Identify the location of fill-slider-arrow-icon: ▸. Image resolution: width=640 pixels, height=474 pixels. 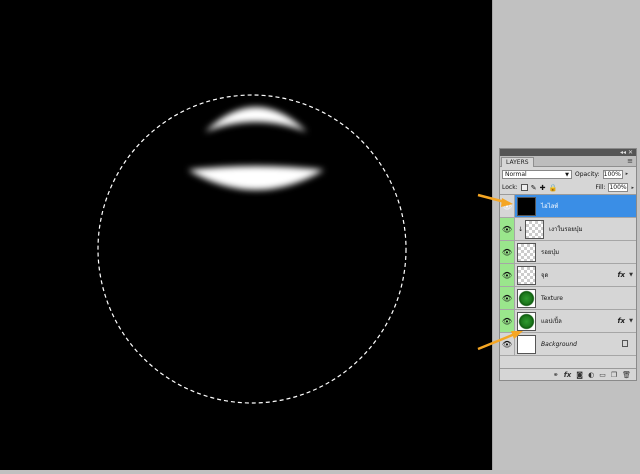
(632, 188).